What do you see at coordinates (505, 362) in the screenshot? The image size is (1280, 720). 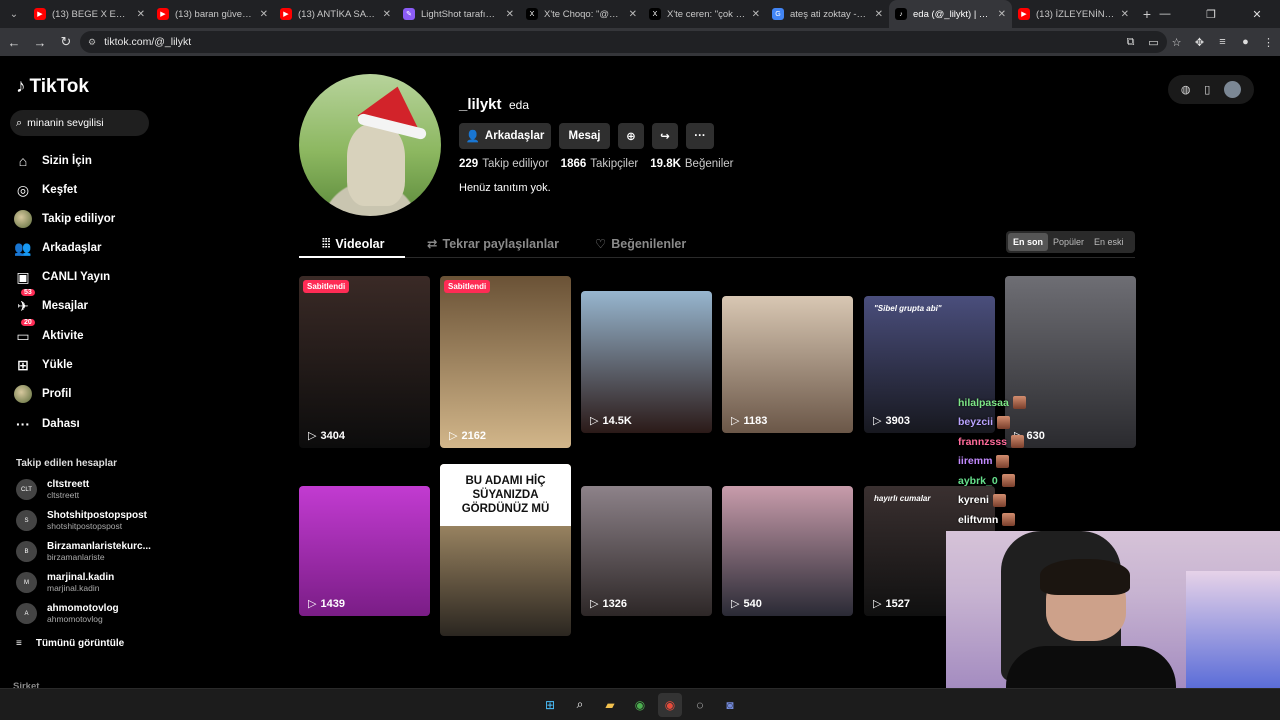 I see `video-thumbnail: Sabitlendi ▷ 2162` at bounding box center [505, 362].